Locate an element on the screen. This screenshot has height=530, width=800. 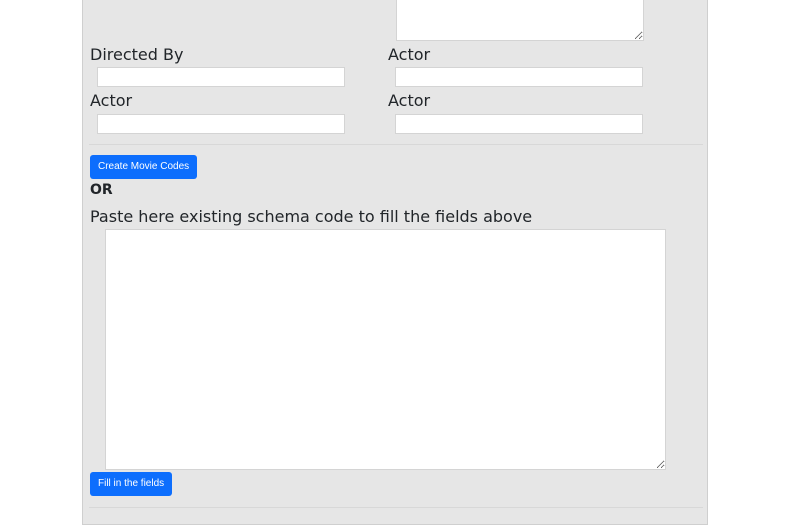
or-separator: OR is located at coordinates (101, 190).